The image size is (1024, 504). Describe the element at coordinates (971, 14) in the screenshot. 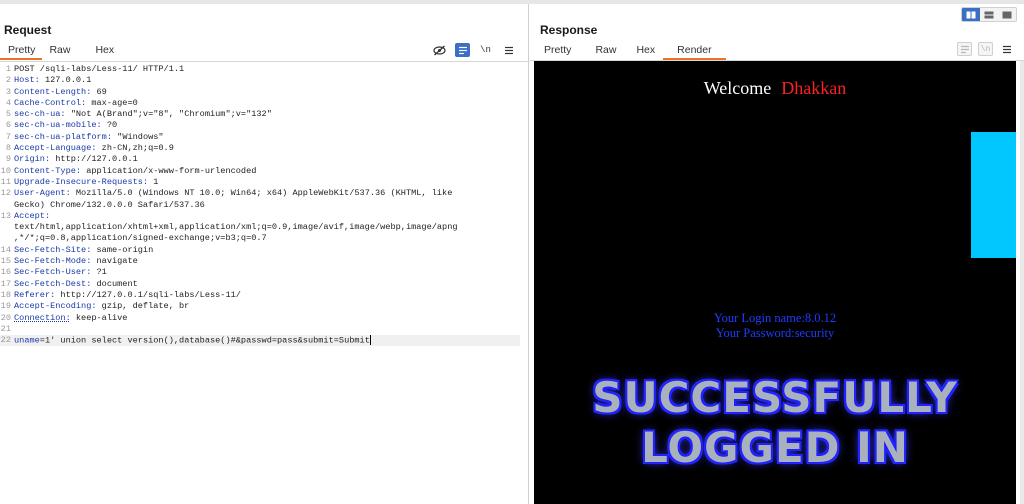

I see `split-vertical-icon` at that location.